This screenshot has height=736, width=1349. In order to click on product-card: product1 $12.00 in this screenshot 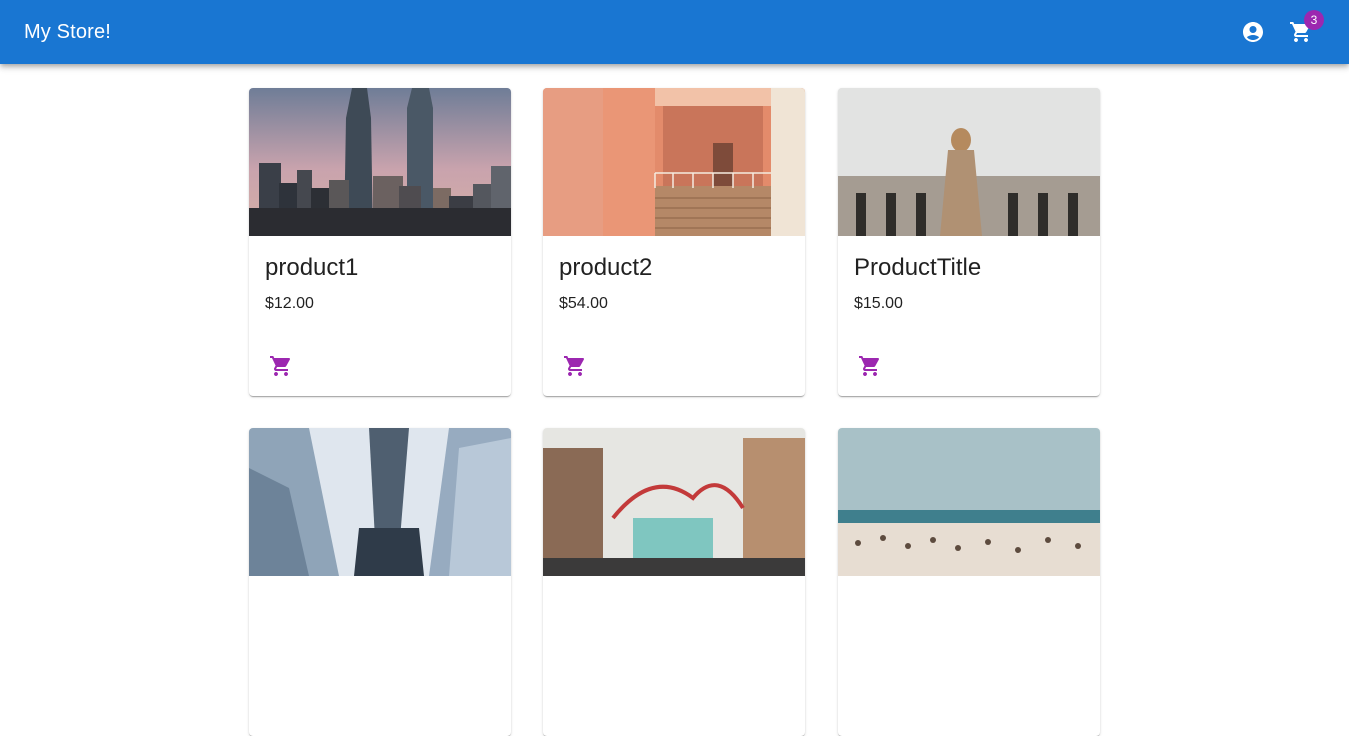, I will do `click(380, 242)`.